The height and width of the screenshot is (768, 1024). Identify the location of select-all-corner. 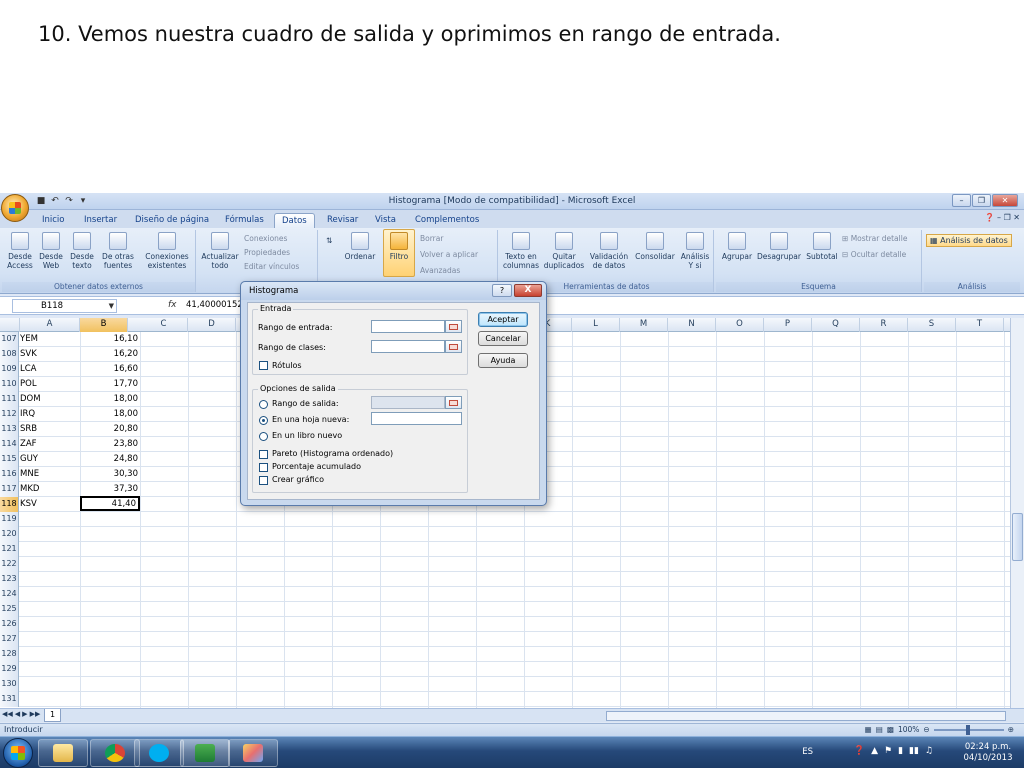
(10, 325).